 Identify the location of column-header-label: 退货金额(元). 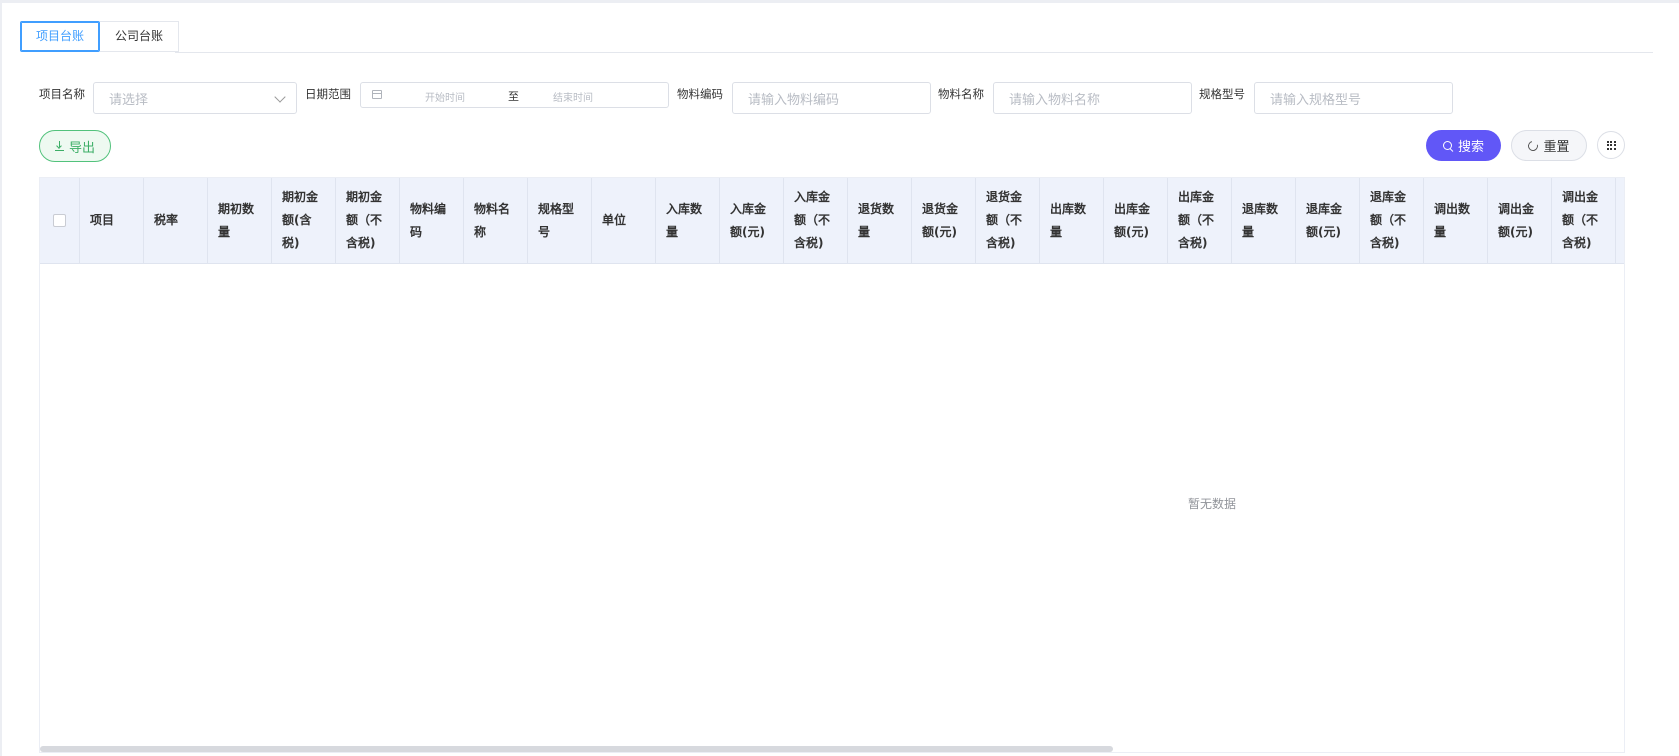
(940, 220).